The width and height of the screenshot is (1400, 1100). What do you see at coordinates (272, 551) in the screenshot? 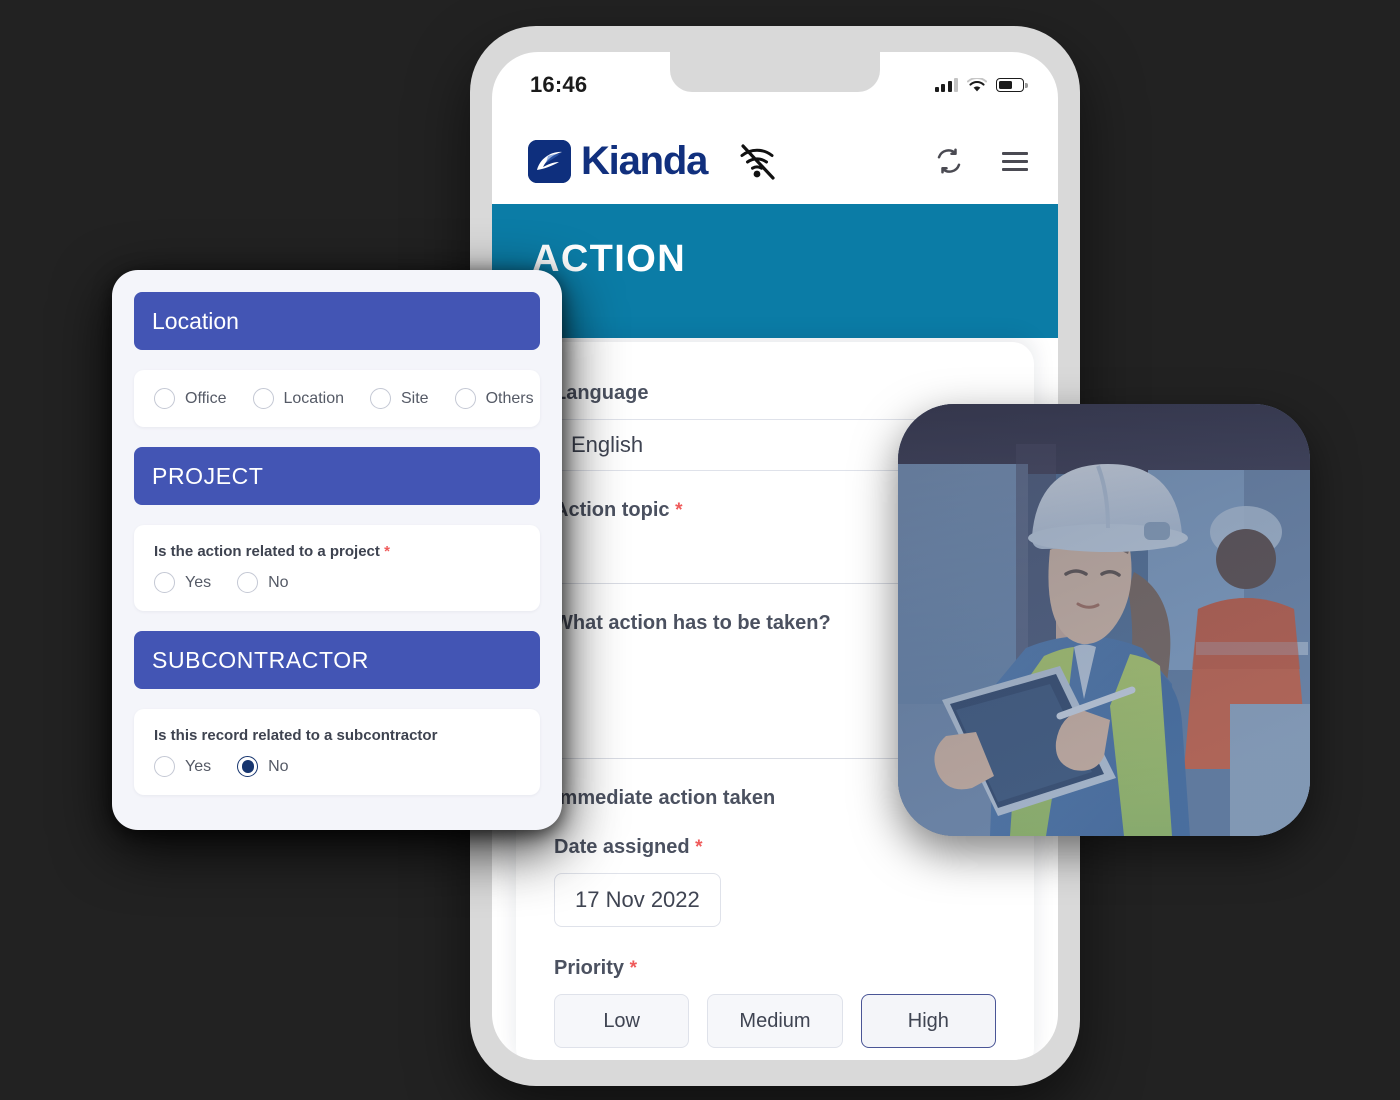
I see `project-question-label: Is the action related to a project *` at bounding box center [272, 551].